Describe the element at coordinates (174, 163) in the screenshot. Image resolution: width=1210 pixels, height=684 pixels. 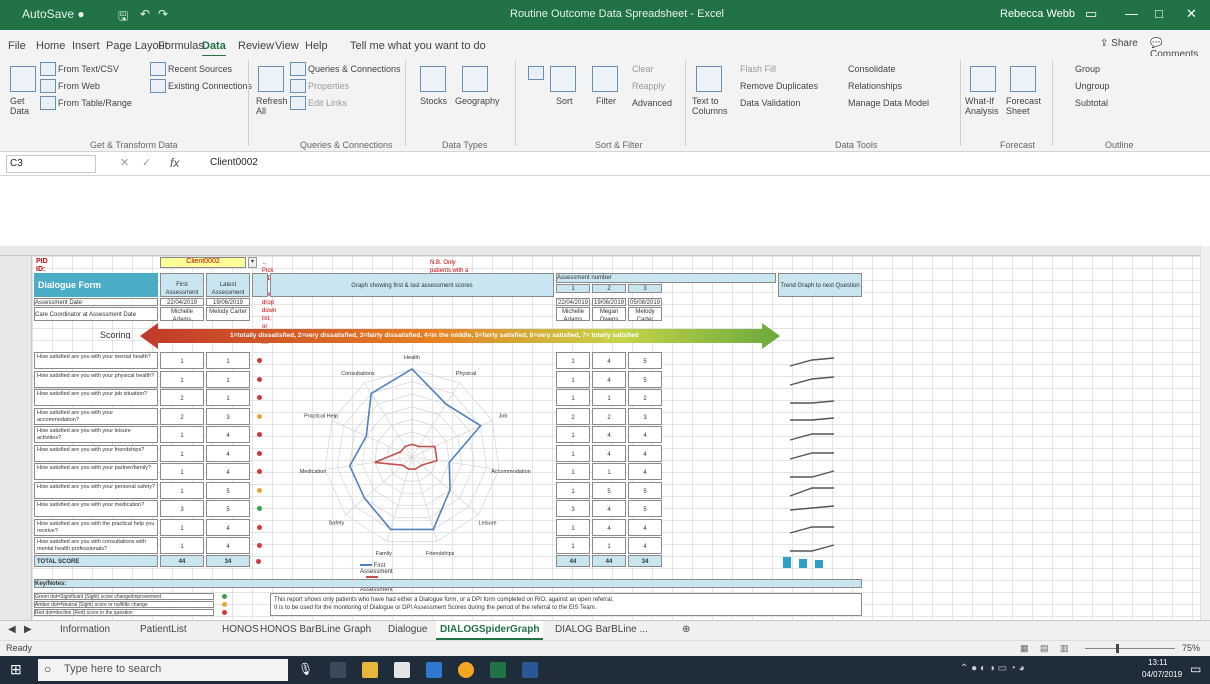
I see `insert-function-icon: fx` at that location.